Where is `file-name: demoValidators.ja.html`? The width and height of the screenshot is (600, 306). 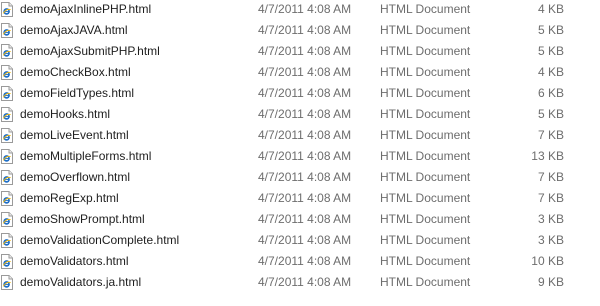
file-name: demoValidators.ja.html is located at coordinates (81, 282).